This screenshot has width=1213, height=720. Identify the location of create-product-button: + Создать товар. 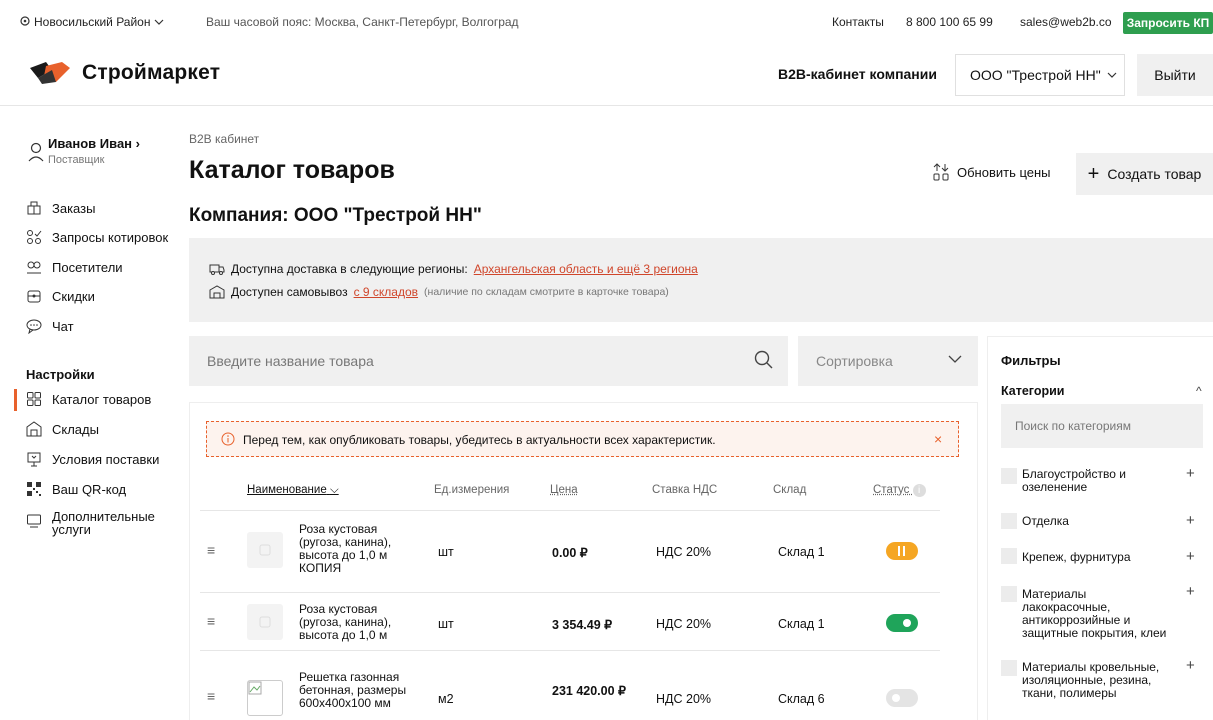
(1144, 174).